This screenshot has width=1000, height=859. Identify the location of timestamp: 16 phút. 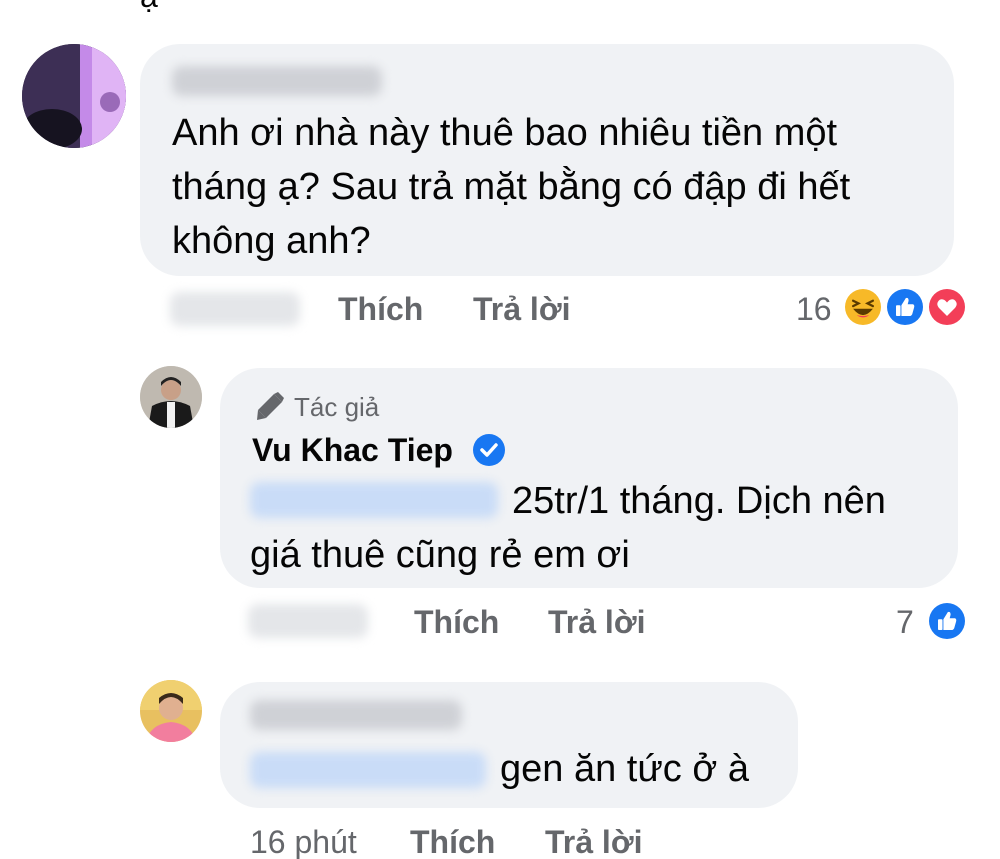
(303, 841).